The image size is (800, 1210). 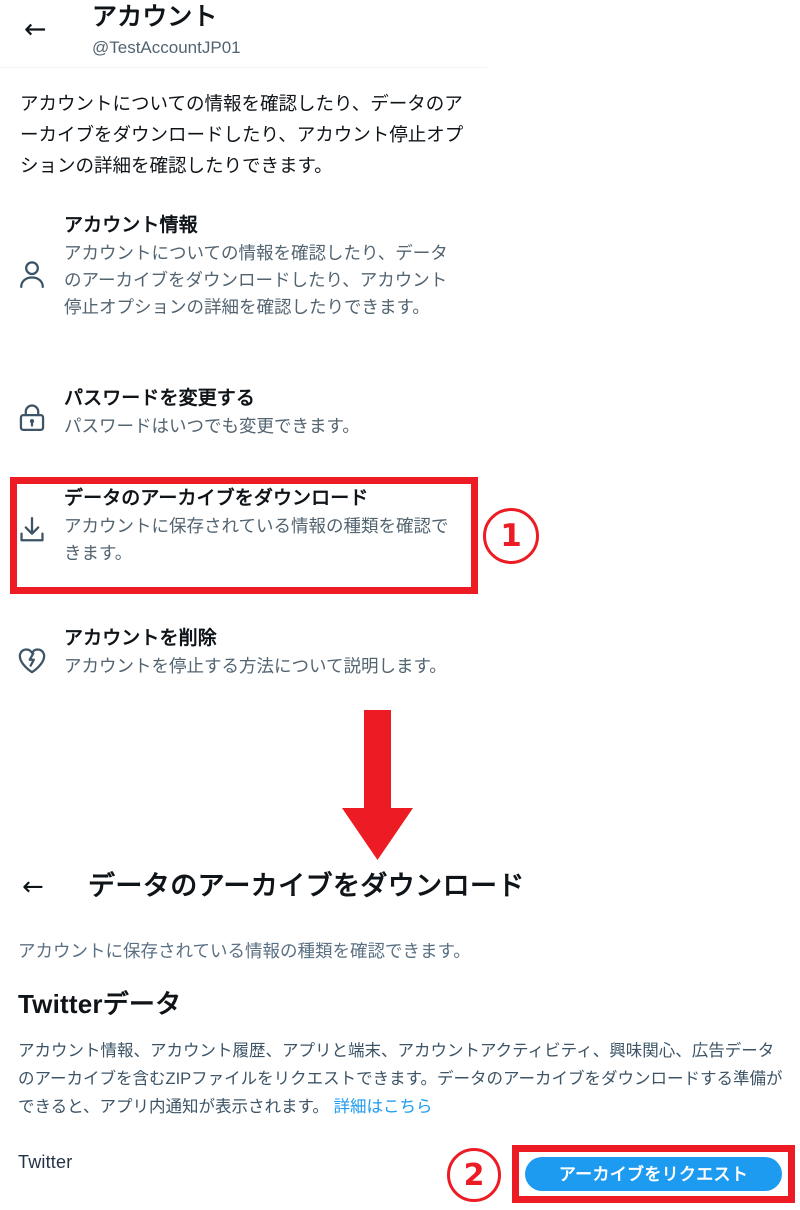 I want to click on section-title-twitter-data: Twitterデータ, so click(x=100, y=1004).